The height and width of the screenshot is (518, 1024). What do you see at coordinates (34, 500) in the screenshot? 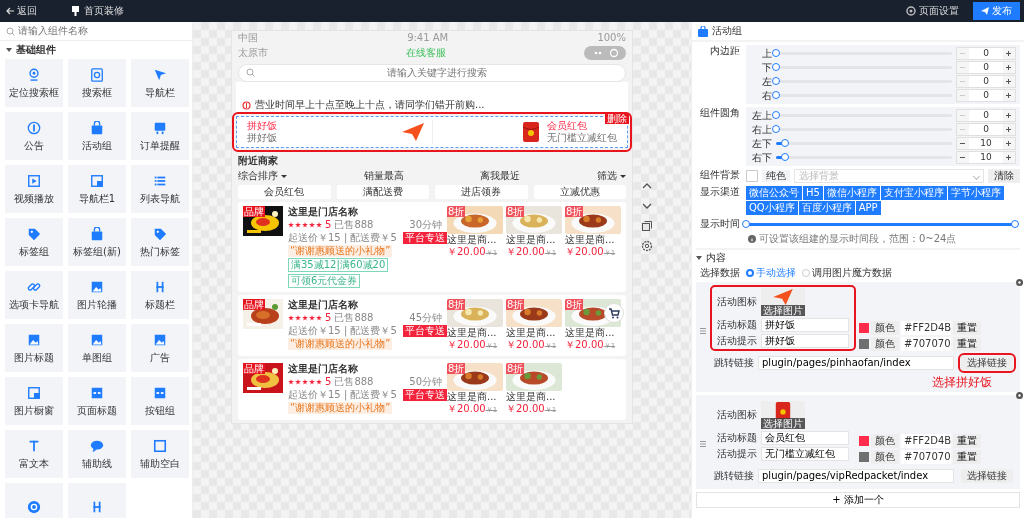
I see `component-tile` at bounding box center [34, 500].